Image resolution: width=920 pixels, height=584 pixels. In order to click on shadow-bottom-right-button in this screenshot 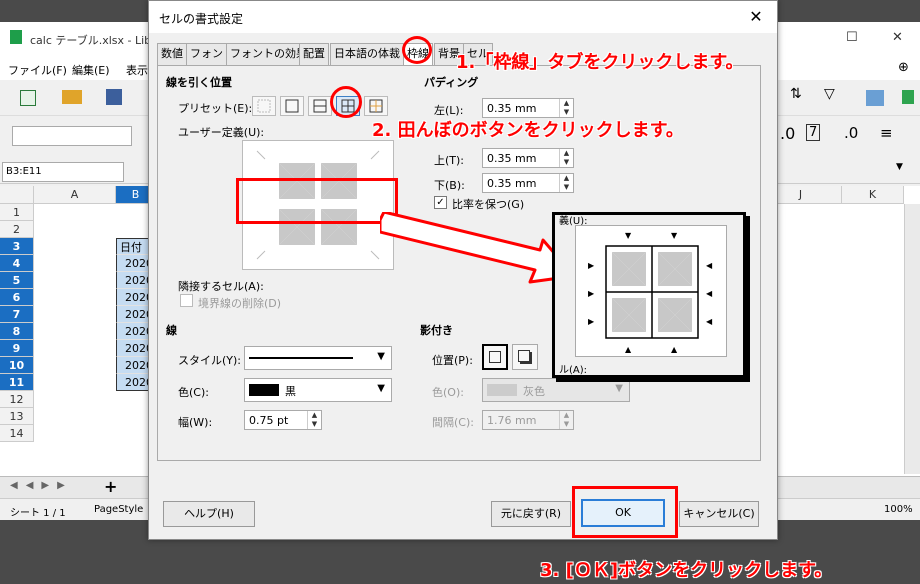, I will do `click(525, 357)`.